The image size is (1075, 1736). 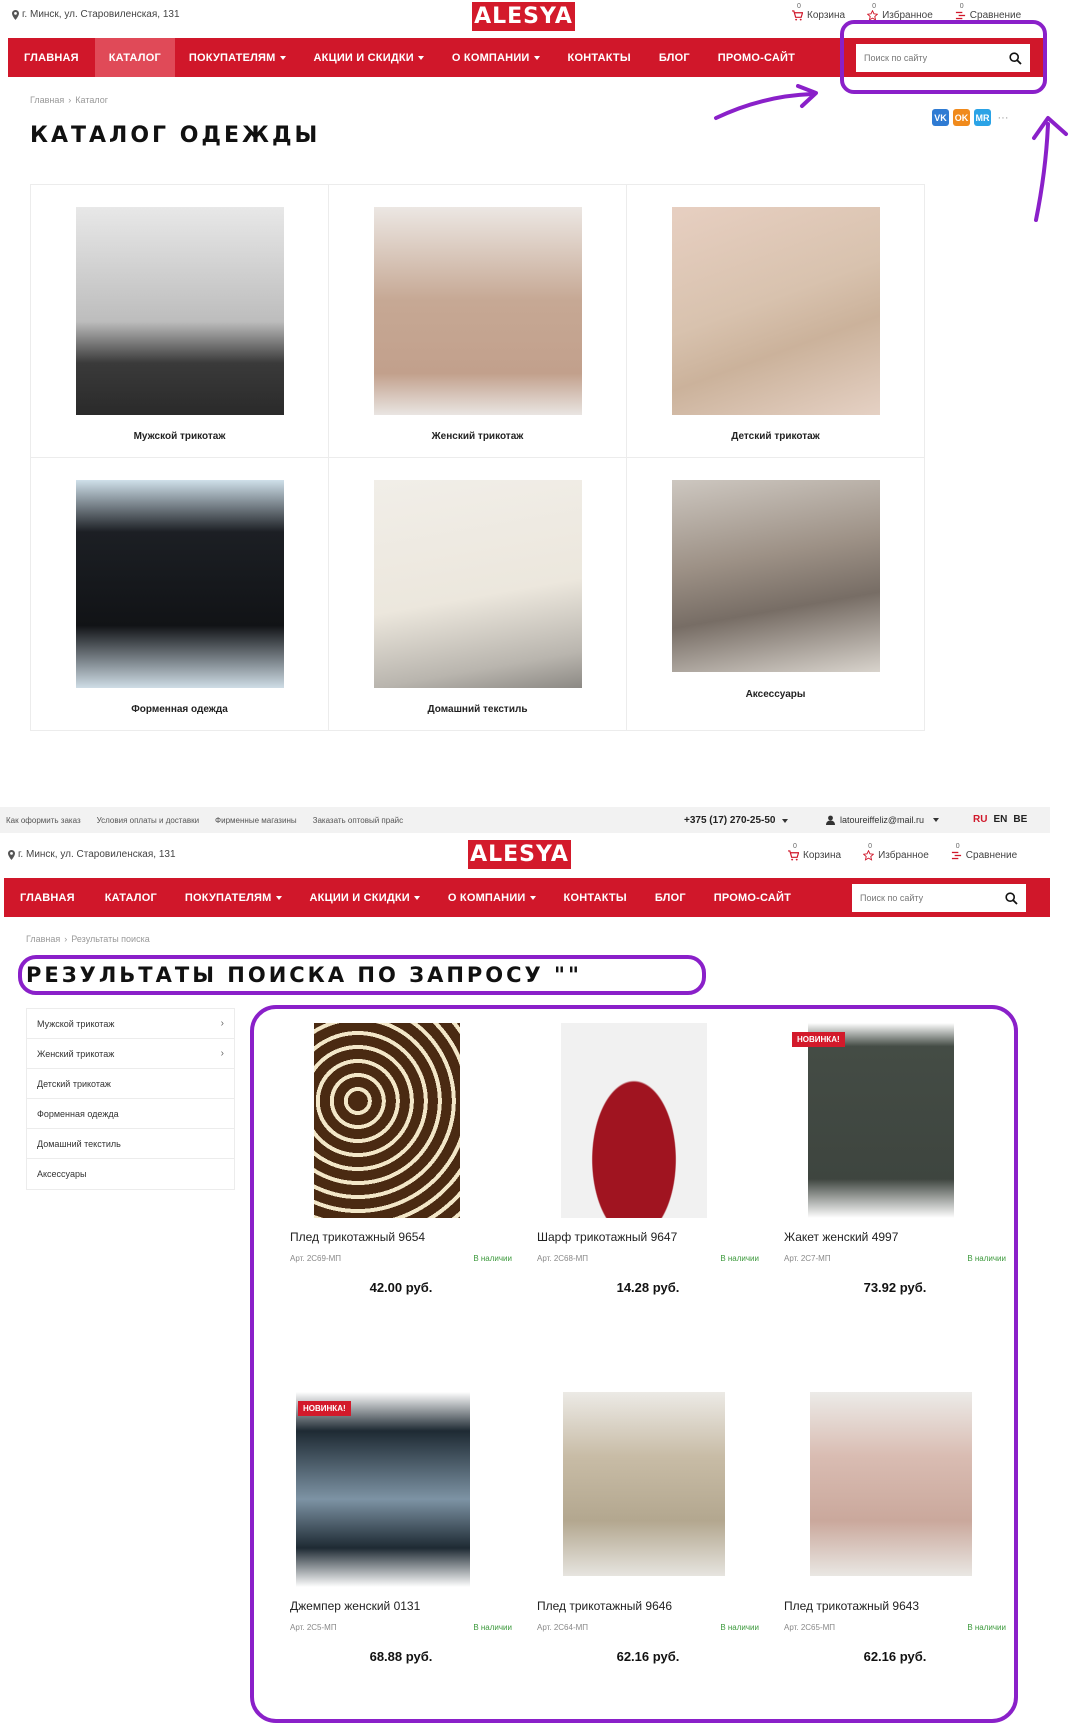 I want to click on vk-icon: VK, so click(x=940, y=117).